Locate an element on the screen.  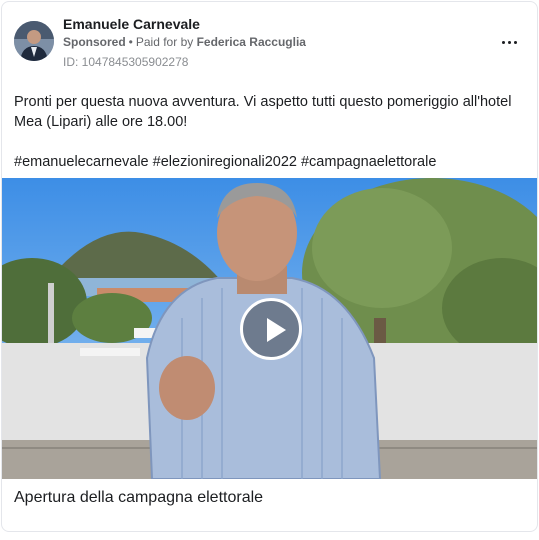
ad-id: ID: 1047845305902278 is located at coordinates (126, 62).